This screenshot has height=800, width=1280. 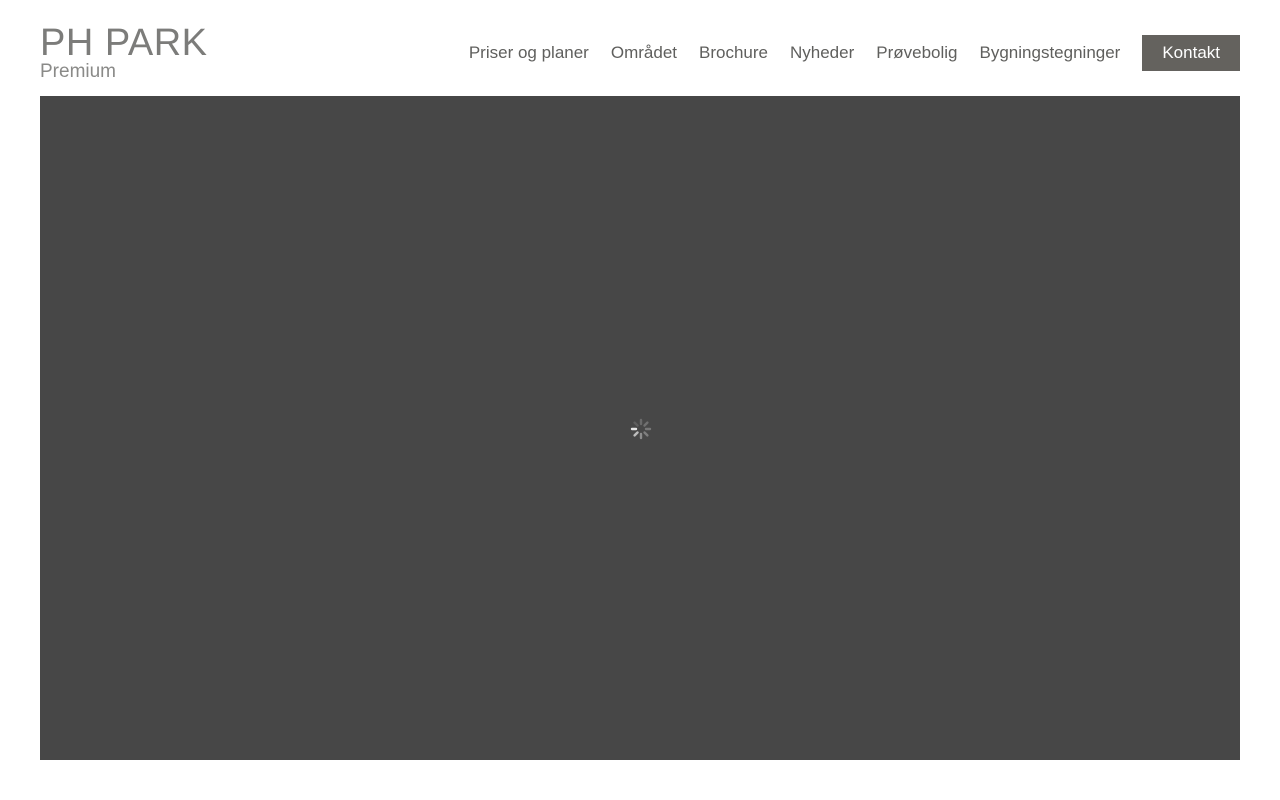 What do you see at coordinates (644, 53) in the screenshot?
I see `nav-item-omraadet: Området` at bounding box center [644, 53].